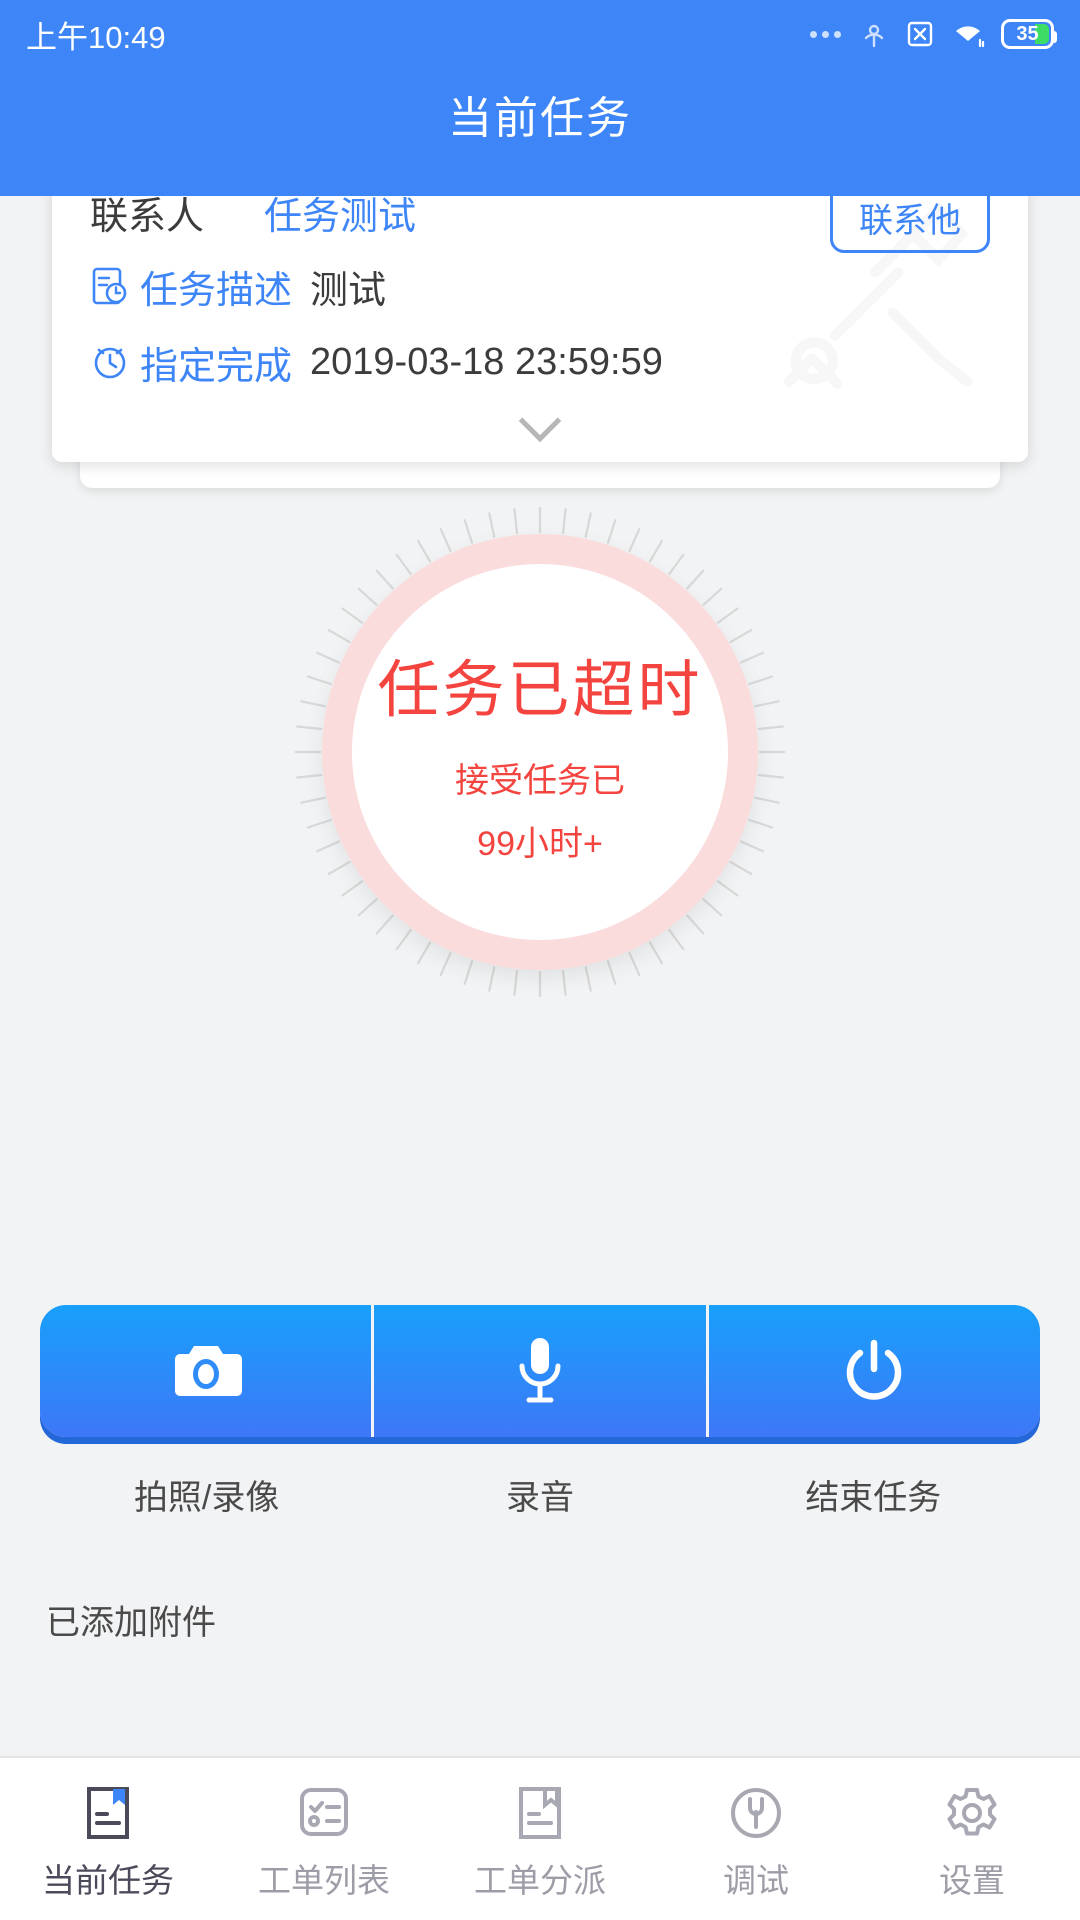 Image resolution: width=1080 pixels, height=1920 pixels. Describe the element at coordinates (540, 781) in the screenshot. I see `gauge-sub-text-1: 接受任务已` at that location.